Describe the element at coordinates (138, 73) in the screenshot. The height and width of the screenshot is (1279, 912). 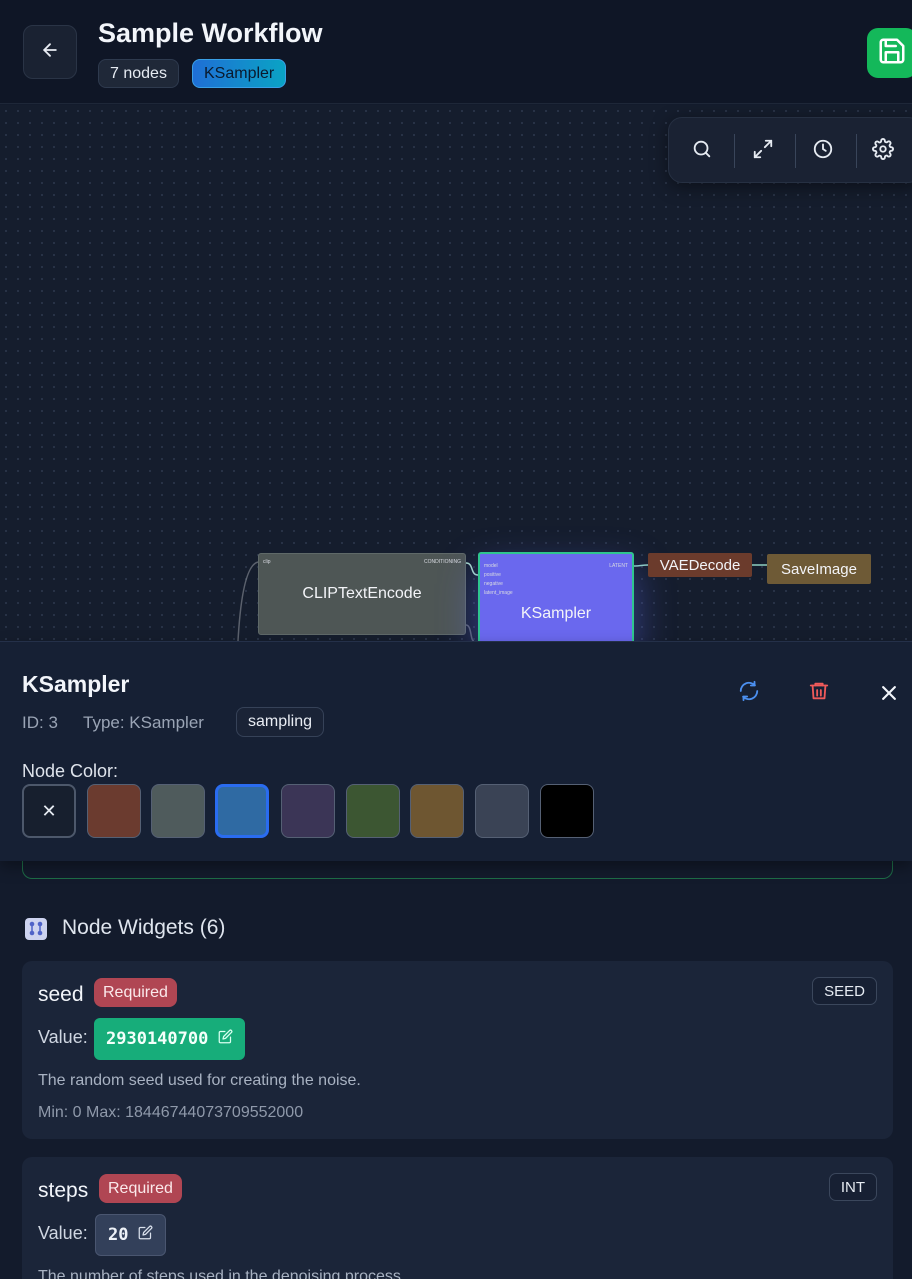
I see `node-count-badge: 7 nodes` at that location.